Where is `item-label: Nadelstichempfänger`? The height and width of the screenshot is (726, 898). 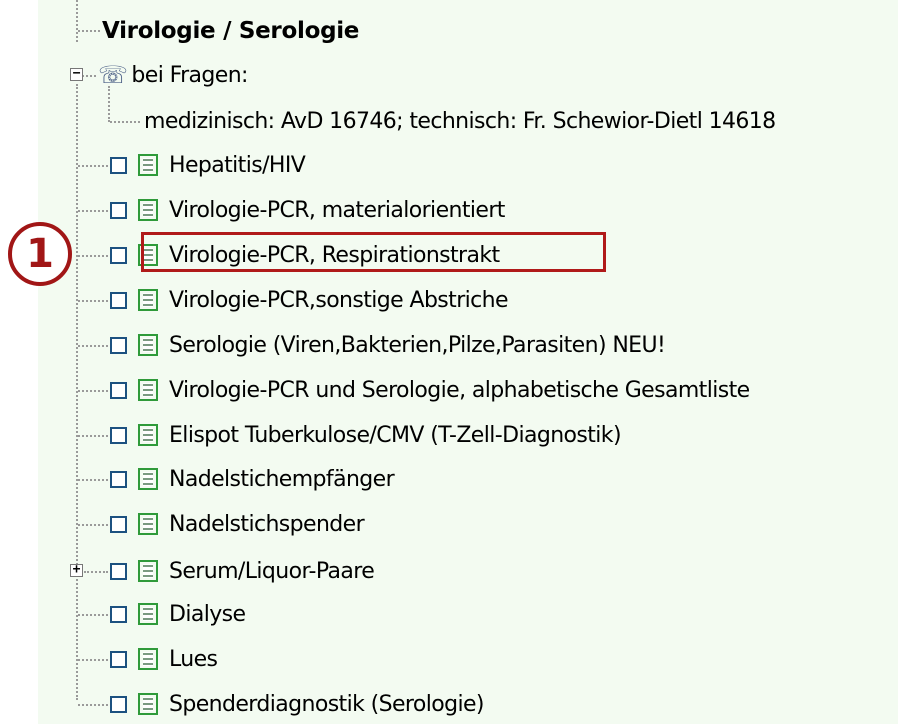
item-label: Nadelstichempfänger is located at coordinates (282, 479).